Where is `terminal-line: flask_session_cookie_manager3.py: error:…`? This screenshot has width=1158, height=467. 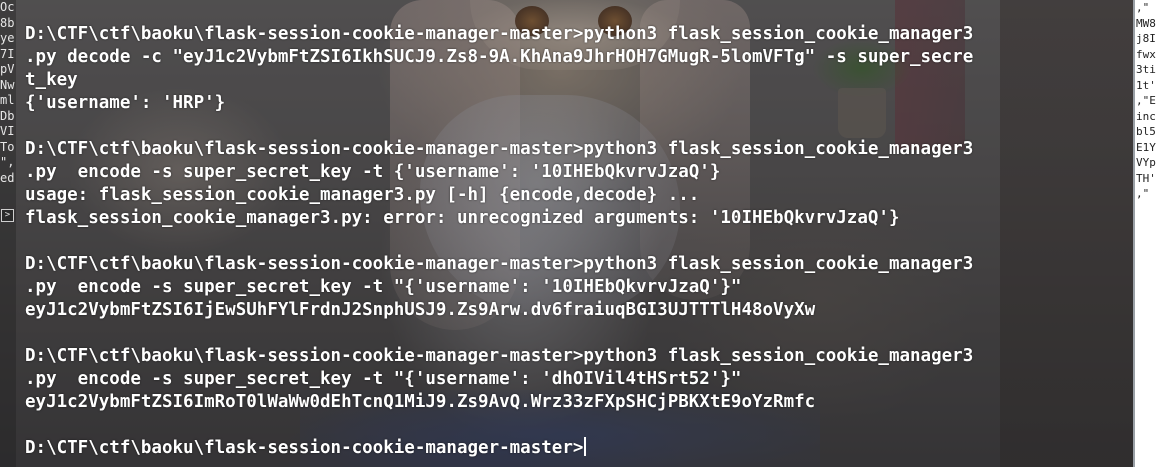 terminal-line: flask_session_cookie_manager3.py: error:… is located at coordinates (462, 218).